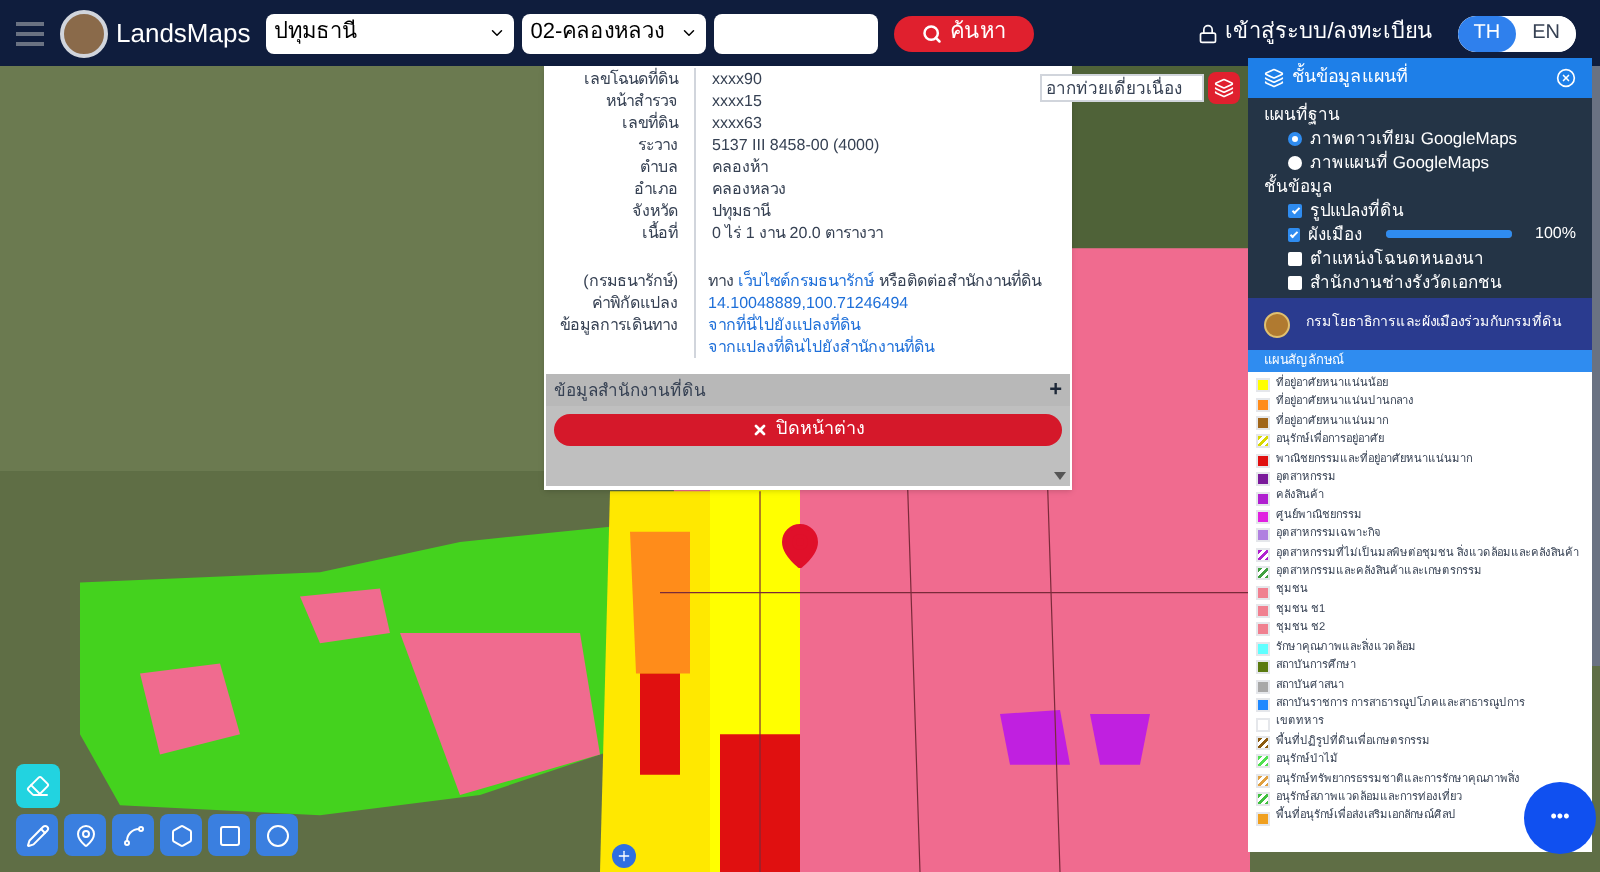 Image resolution: width=1600 pixels, height=872 pixels. I want to click on field-label: เลขโฉนดที่ดิน, so click(620, 79).